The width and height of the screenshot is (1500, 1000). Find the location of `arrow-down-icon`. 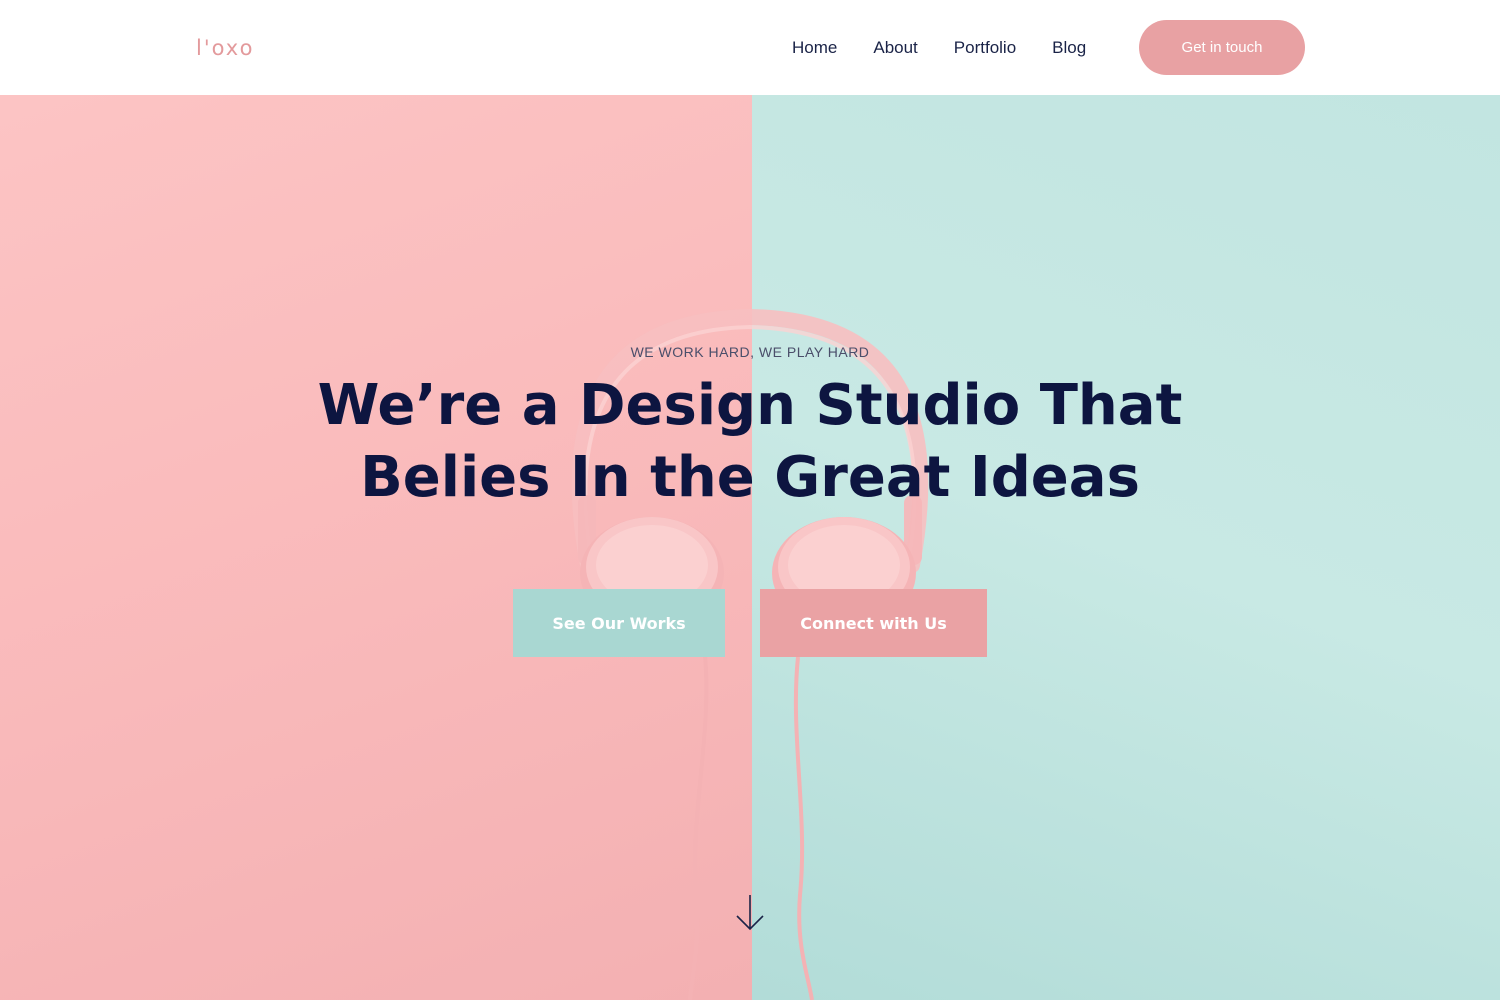

arrow-down-icon is located at coordinates (750, 913).